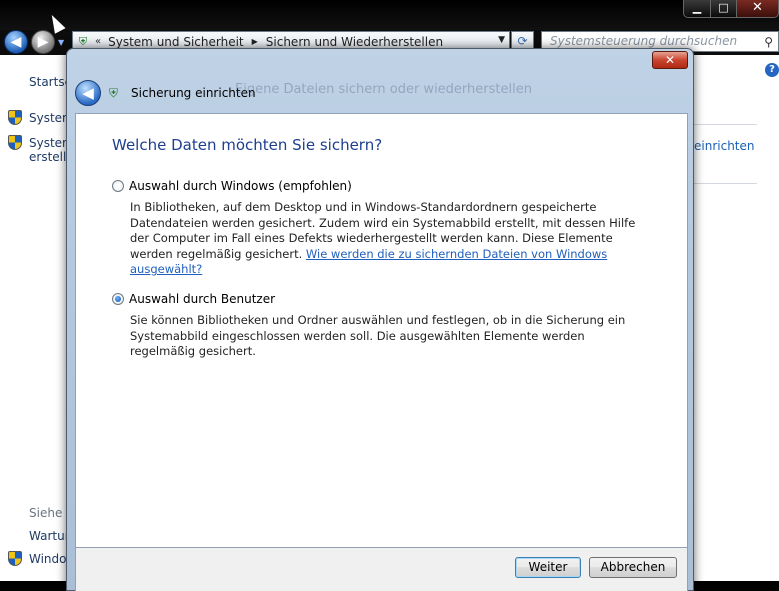 Image resolution: width=779 pixels, height=591 pixels. I want to click on address-dropdown-icon: ▼, so click(501, 40).